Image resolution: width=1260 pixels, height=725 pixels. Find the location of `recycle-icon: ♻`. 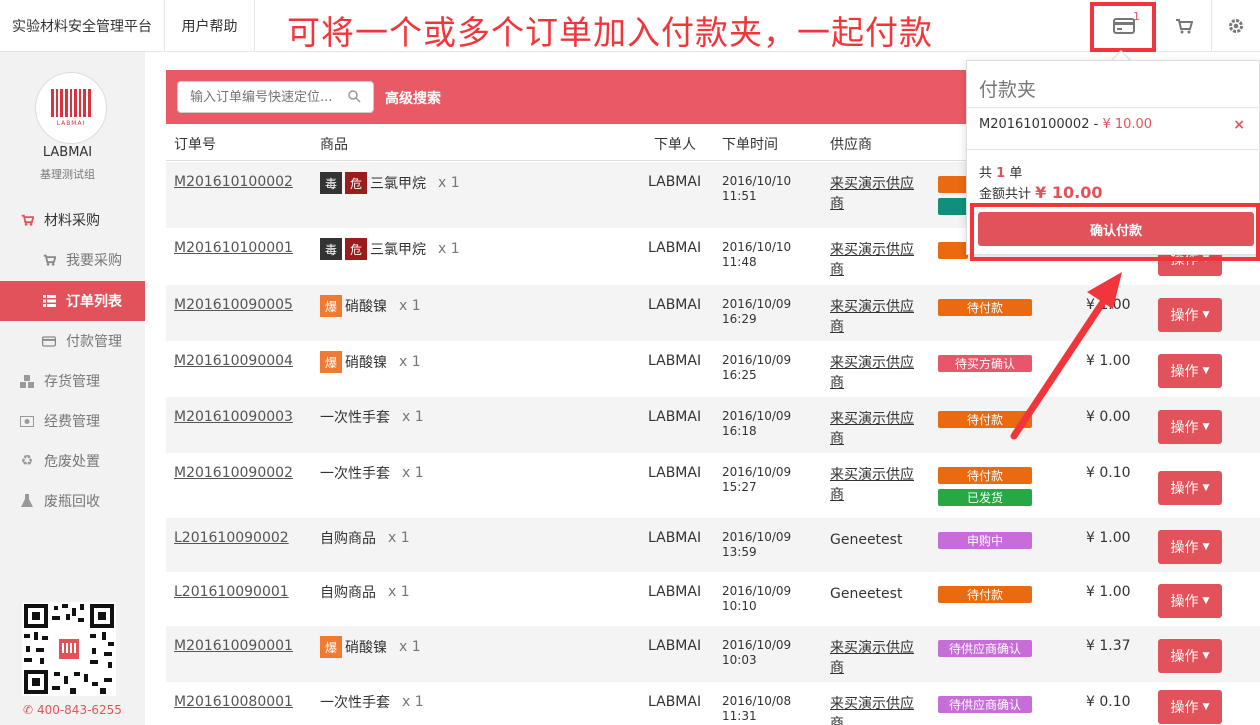

recycle-icon: ♻ is located at coordinates (27, 461).